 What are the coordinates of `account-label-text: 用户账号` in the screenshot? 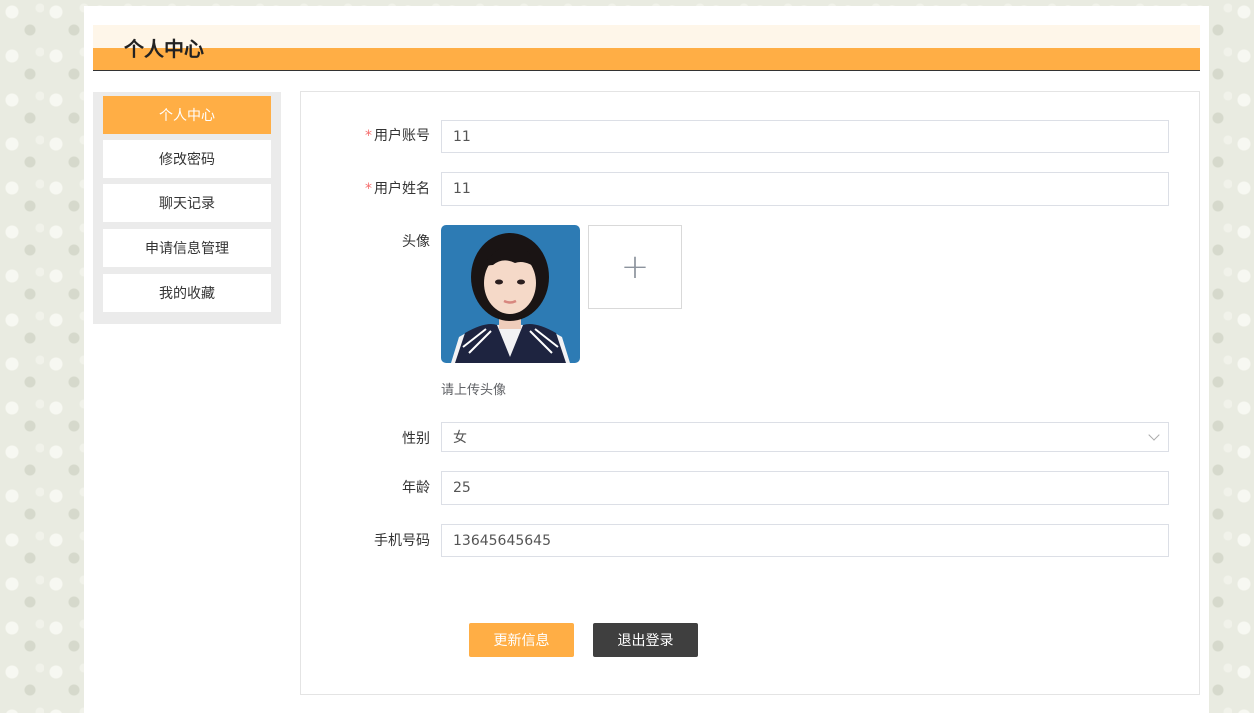 It's located at (402, 136).